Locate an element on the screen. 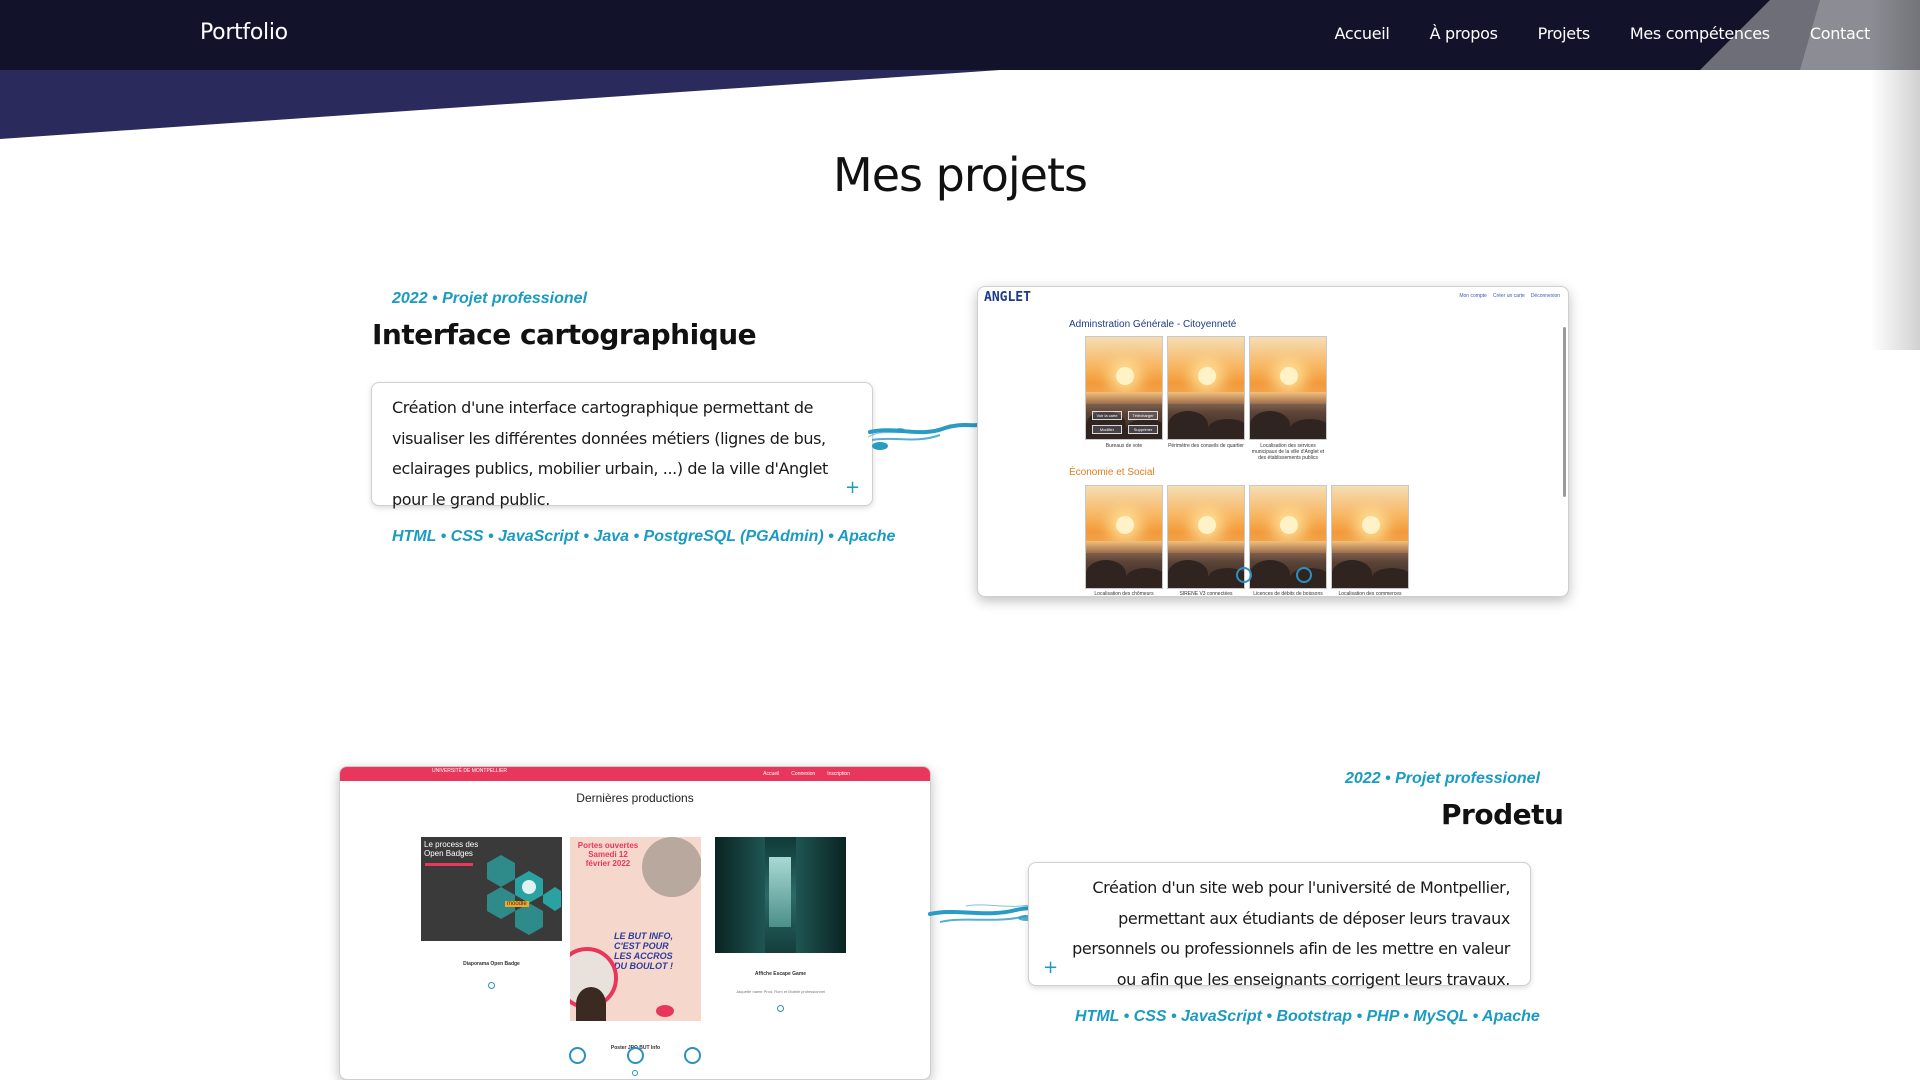 The height and width of the screenshot is (1080, 1920). hexagon-graphic is located at coordinates (524, 895).